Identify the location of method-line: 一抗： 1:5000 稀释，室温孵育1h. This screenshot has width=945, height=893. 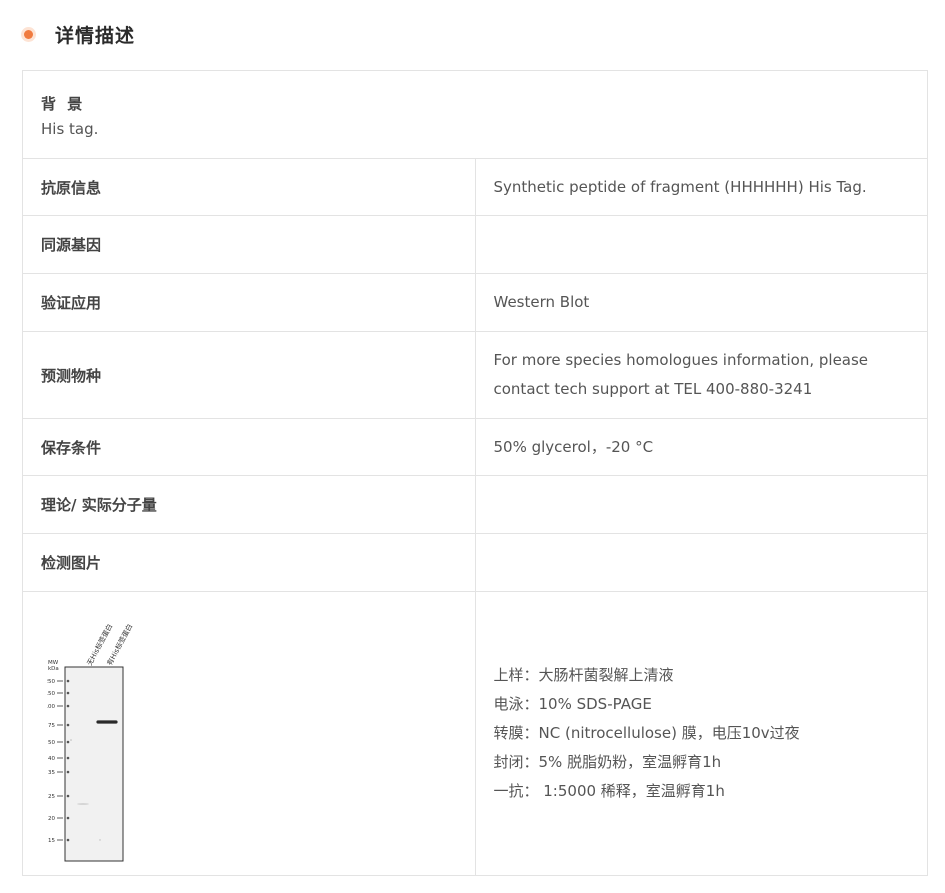
(609, 791).